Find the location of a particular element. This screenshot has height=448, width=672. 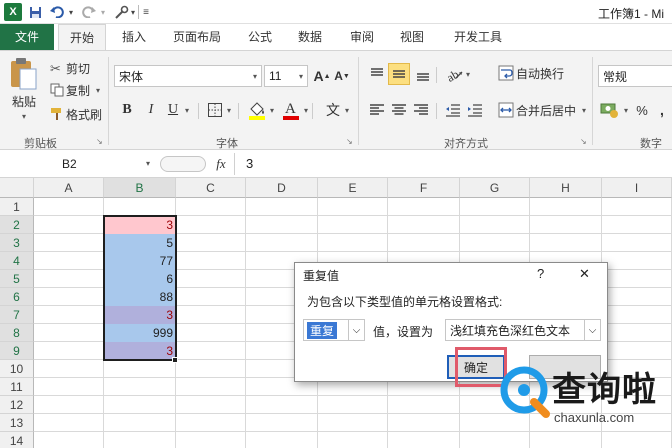

font-launcher-icon: ↘ is located at coordinates (349, 141).